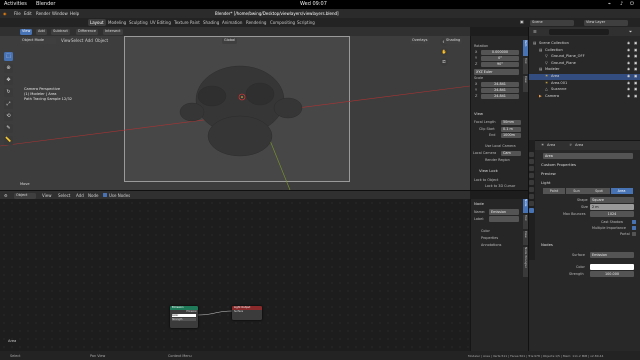 This screenshot has height=360, width=640. I want to click on scale-x-field: 24.841, so click(500, 84).